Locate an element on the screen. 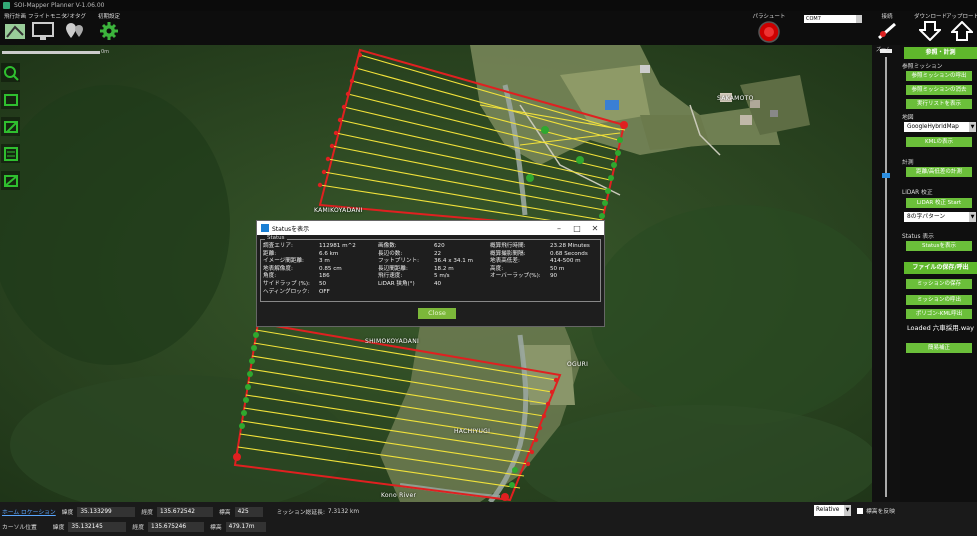 This screenshot has width=977, height=536. place-label-hachiyugi: HACHIYUGI is located at coordinates (472, 431).